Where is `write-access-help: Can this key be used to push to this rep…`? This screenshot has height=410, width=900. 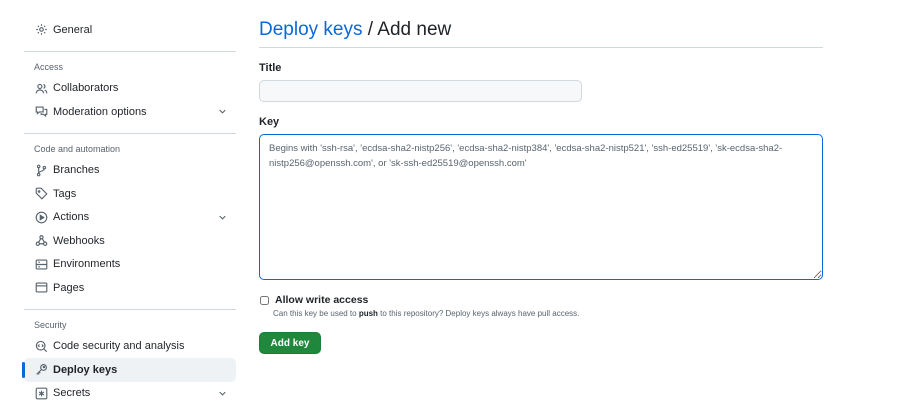
write-access-help: Can this key be used to push to this rep… is located at coordinates (426, 313).